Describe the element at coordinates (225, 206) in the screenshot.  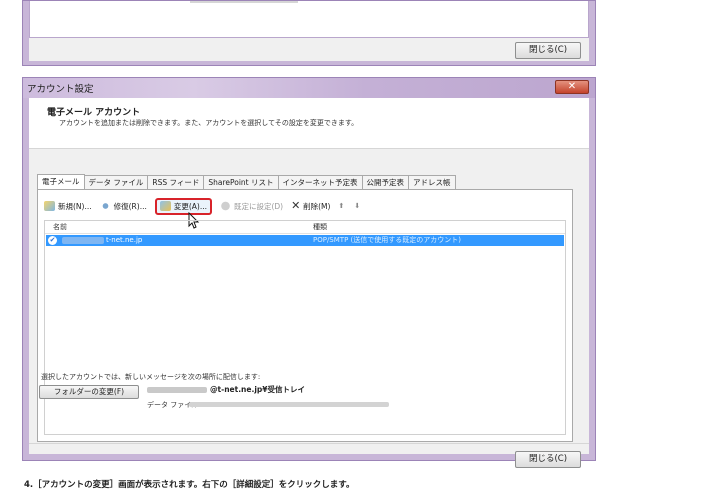
I see `set-default-icon` at that location.